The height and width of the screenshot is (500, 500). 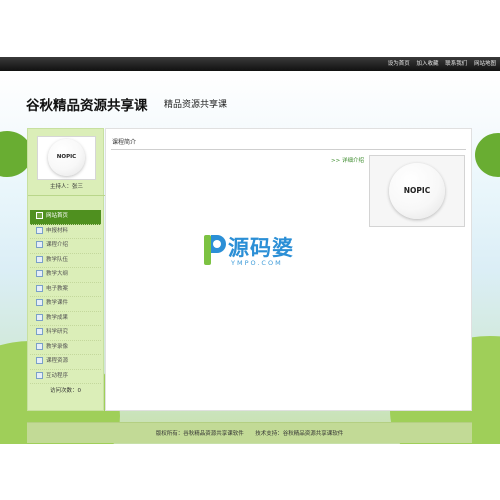 I want to click on avatar-placeholder: NOPIC, so click(x=66, y=157).